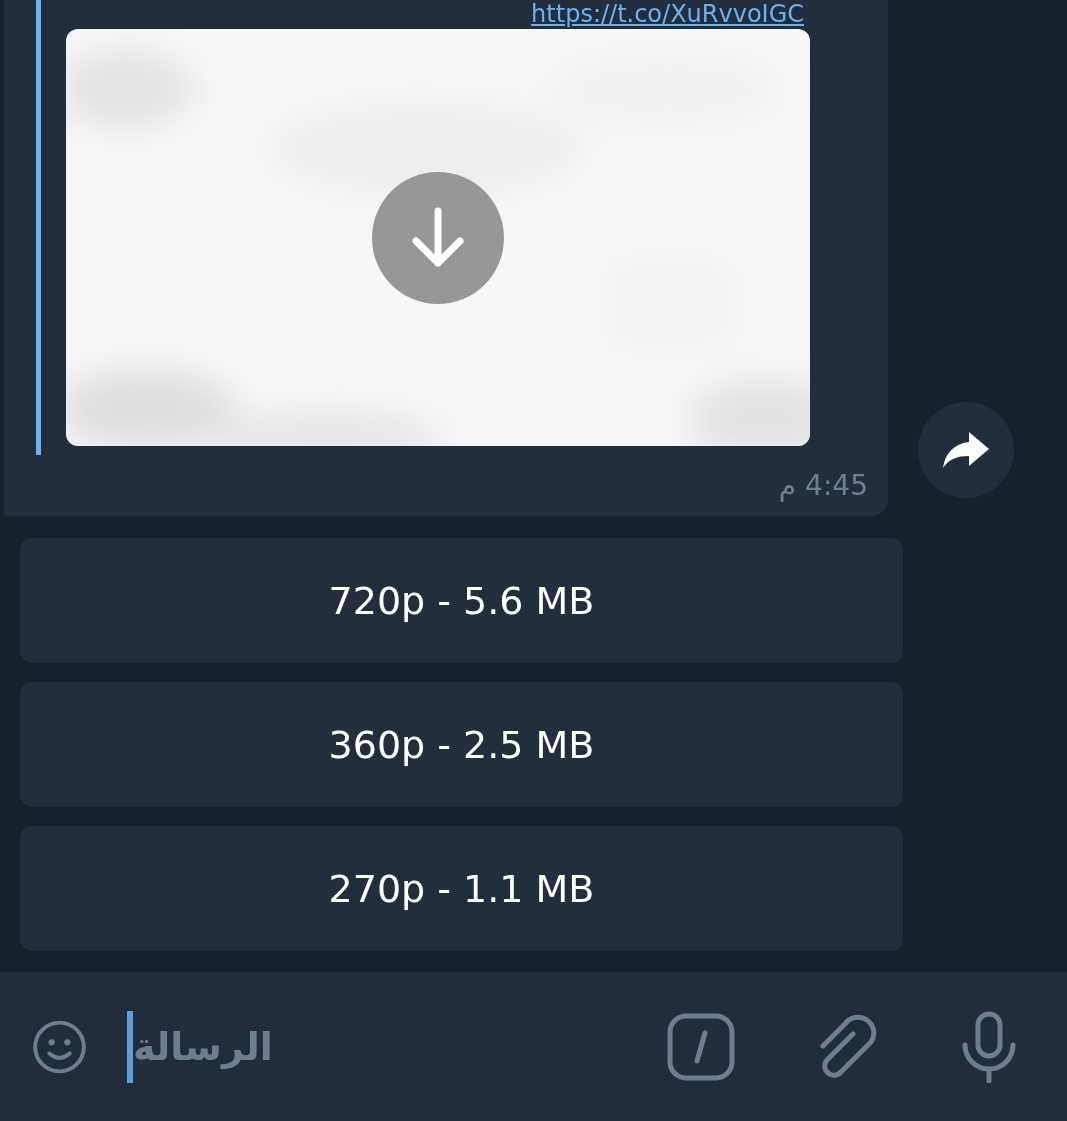 This screenshot has width=1067, height=1121. I want to click on download-icon, so click(438, 238).